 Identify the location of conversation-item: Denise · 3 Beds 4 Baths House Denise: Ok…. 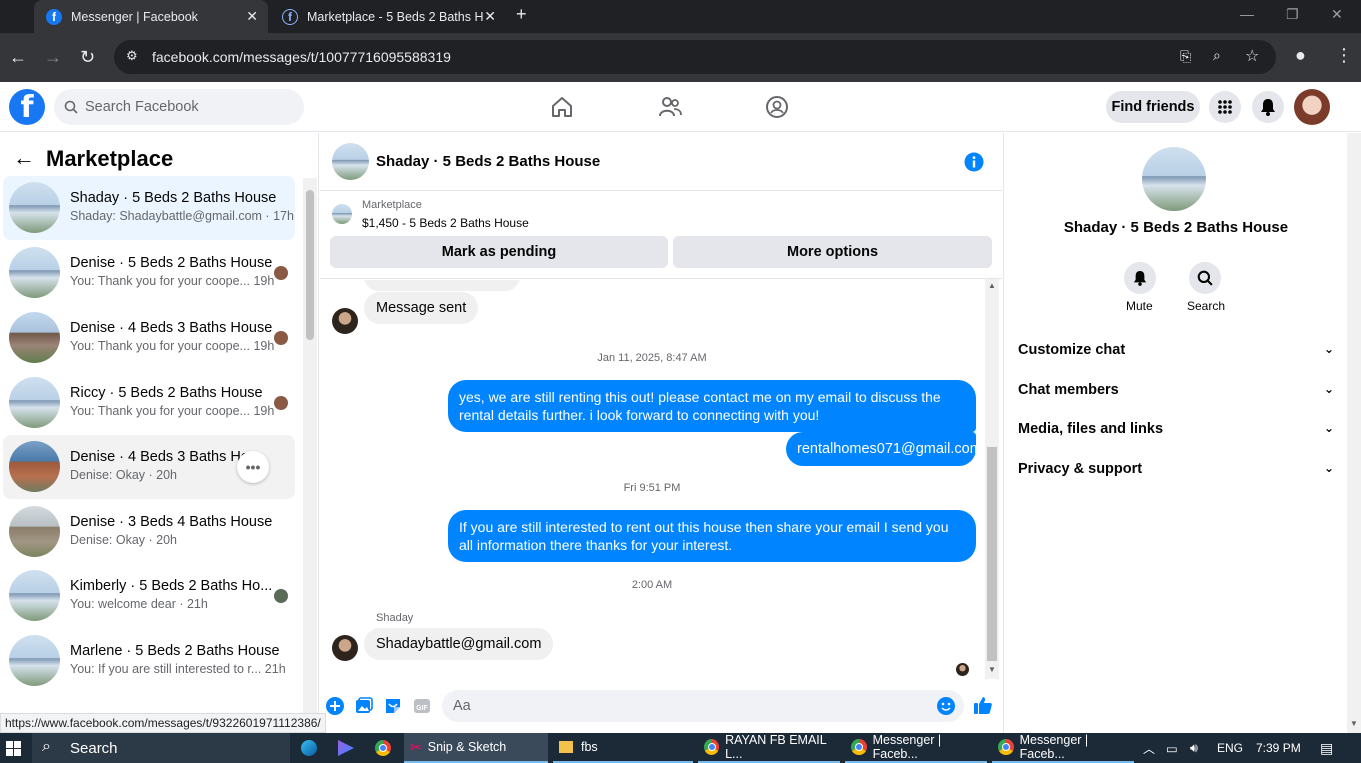
(149, 532).